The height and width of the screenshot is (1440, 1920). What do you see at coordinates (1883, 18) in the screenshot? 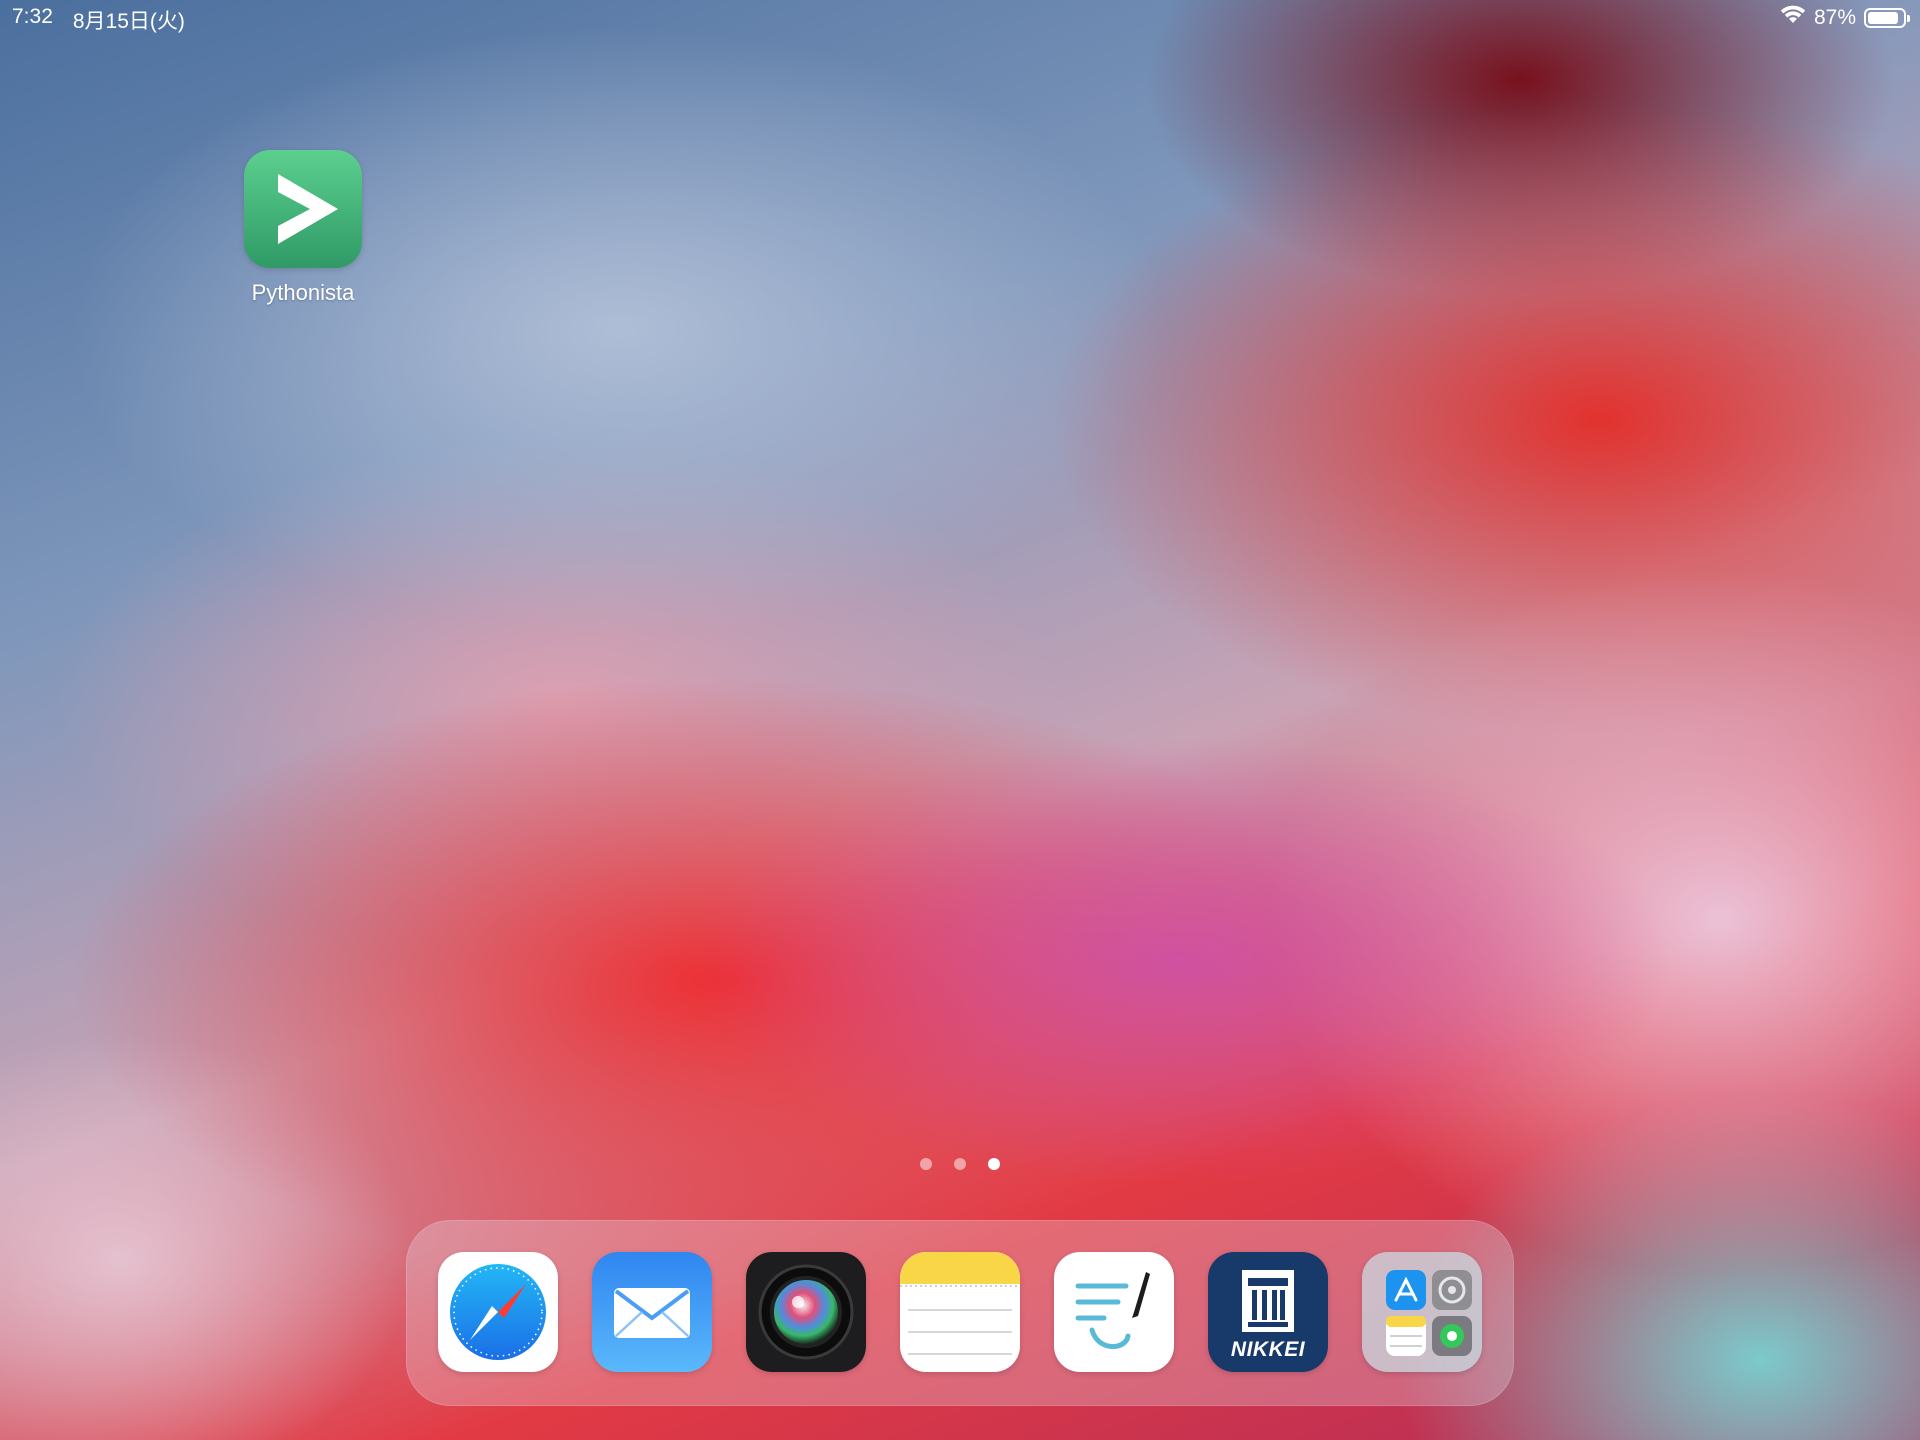
I see `battery-level` at bounding box center [1883, 18].